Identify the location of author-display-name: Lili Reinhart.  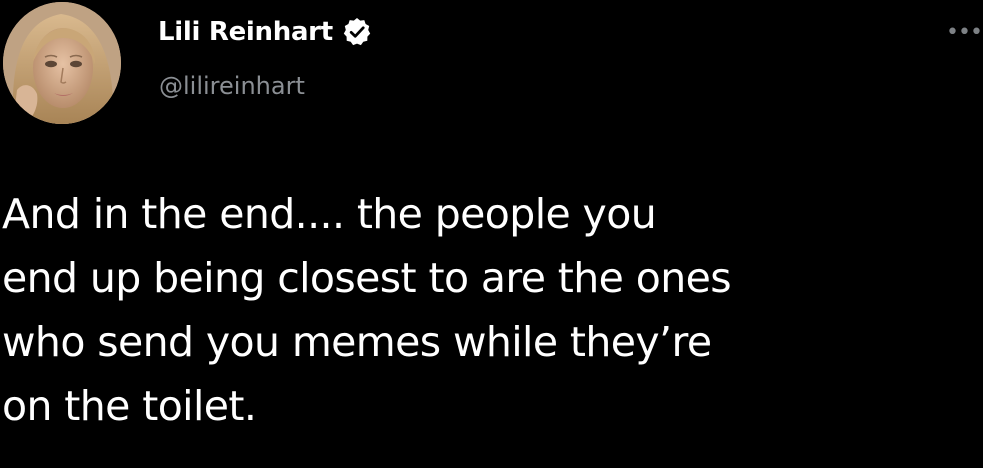
(245, 32).